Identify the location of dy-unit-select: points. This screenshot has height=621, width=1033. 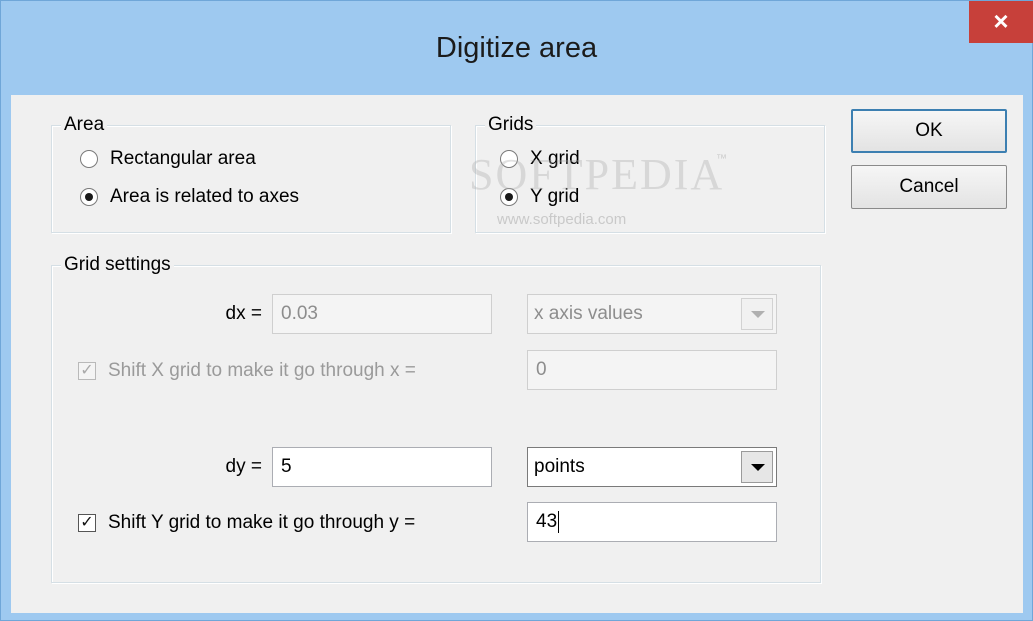
(652, 467).